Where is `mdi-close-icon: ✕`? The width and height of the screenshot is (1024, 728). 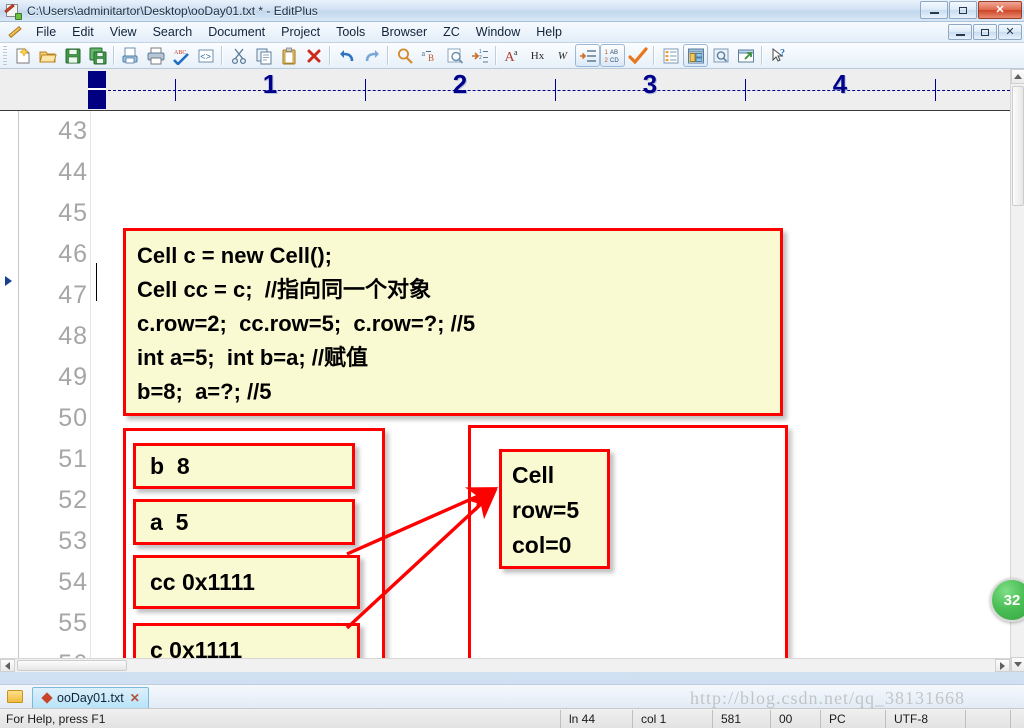
mdi-close-icon: ✕ is located at coordinates (1010, 31).